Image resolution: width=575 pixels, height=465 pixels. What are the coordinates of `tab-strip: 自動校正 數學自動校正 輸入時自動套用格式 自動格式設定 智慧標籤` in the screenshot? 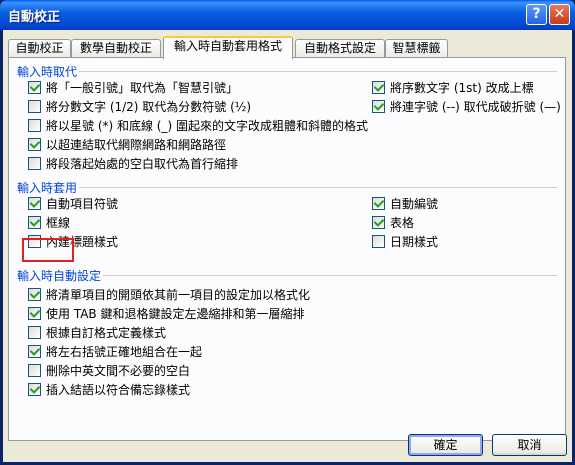 It's located at (288, 47).